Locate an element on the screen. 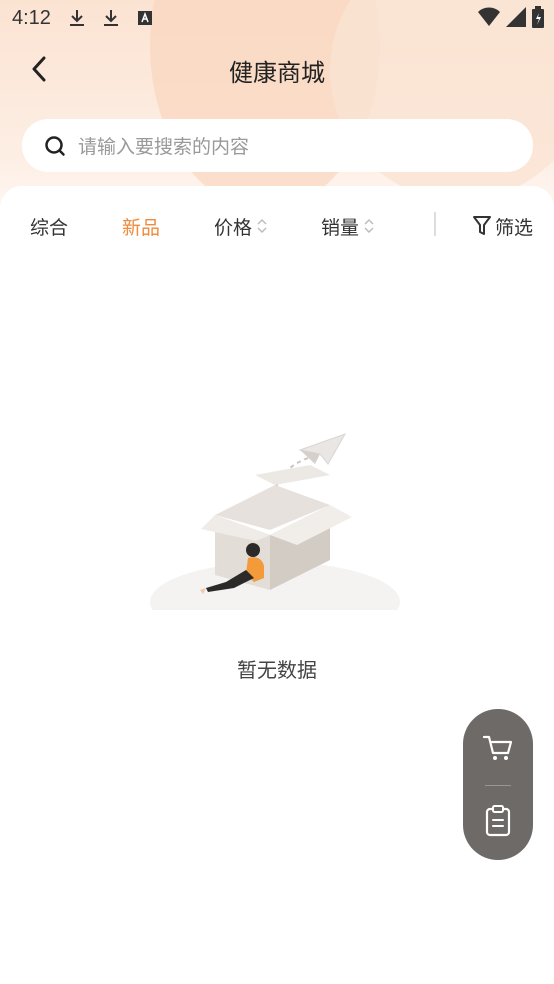 The width and height of the screenshot is (554, 984). orders-button is located at coordinates (498, 821).